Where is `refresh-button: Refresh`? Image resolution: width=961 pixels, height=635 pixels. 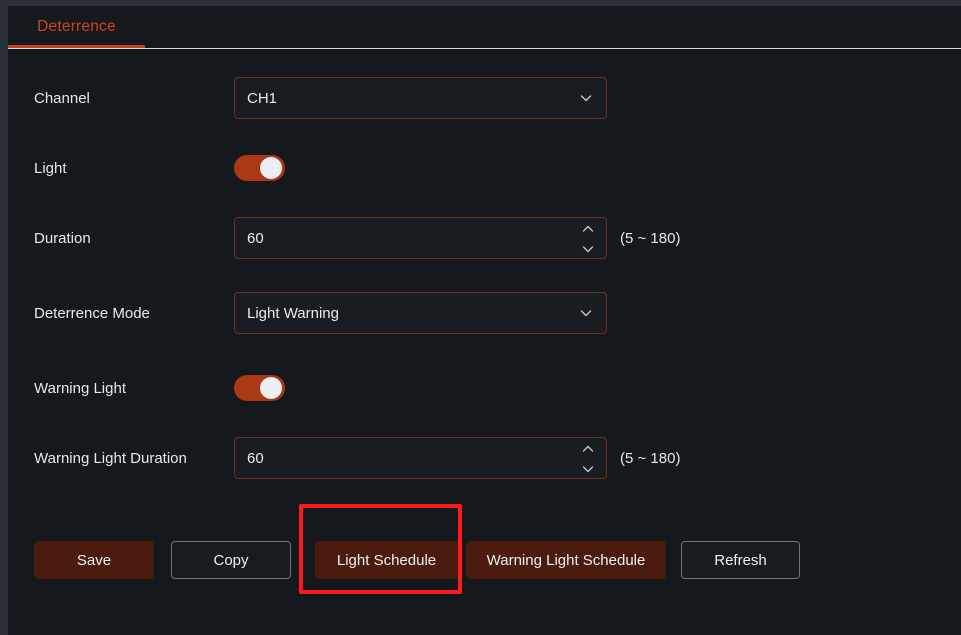
refresh-button: Refresh is located at coordinates (740, 560).